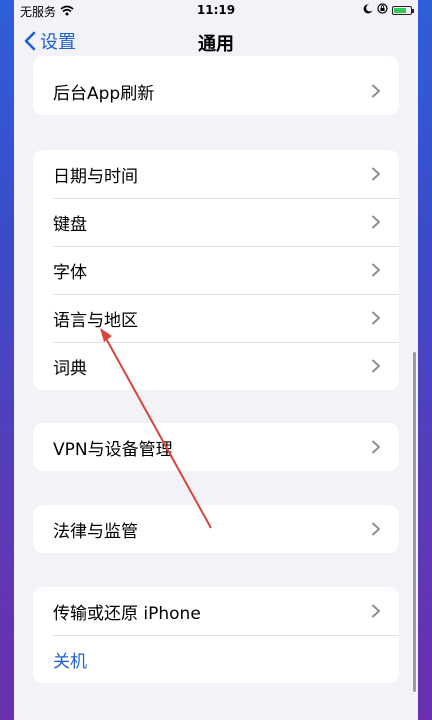 The height and width of the screenshot is (720, 432). Describe the element at coordinates (70, 368) in the screenshot. I see `row-label: 词典` at that location.